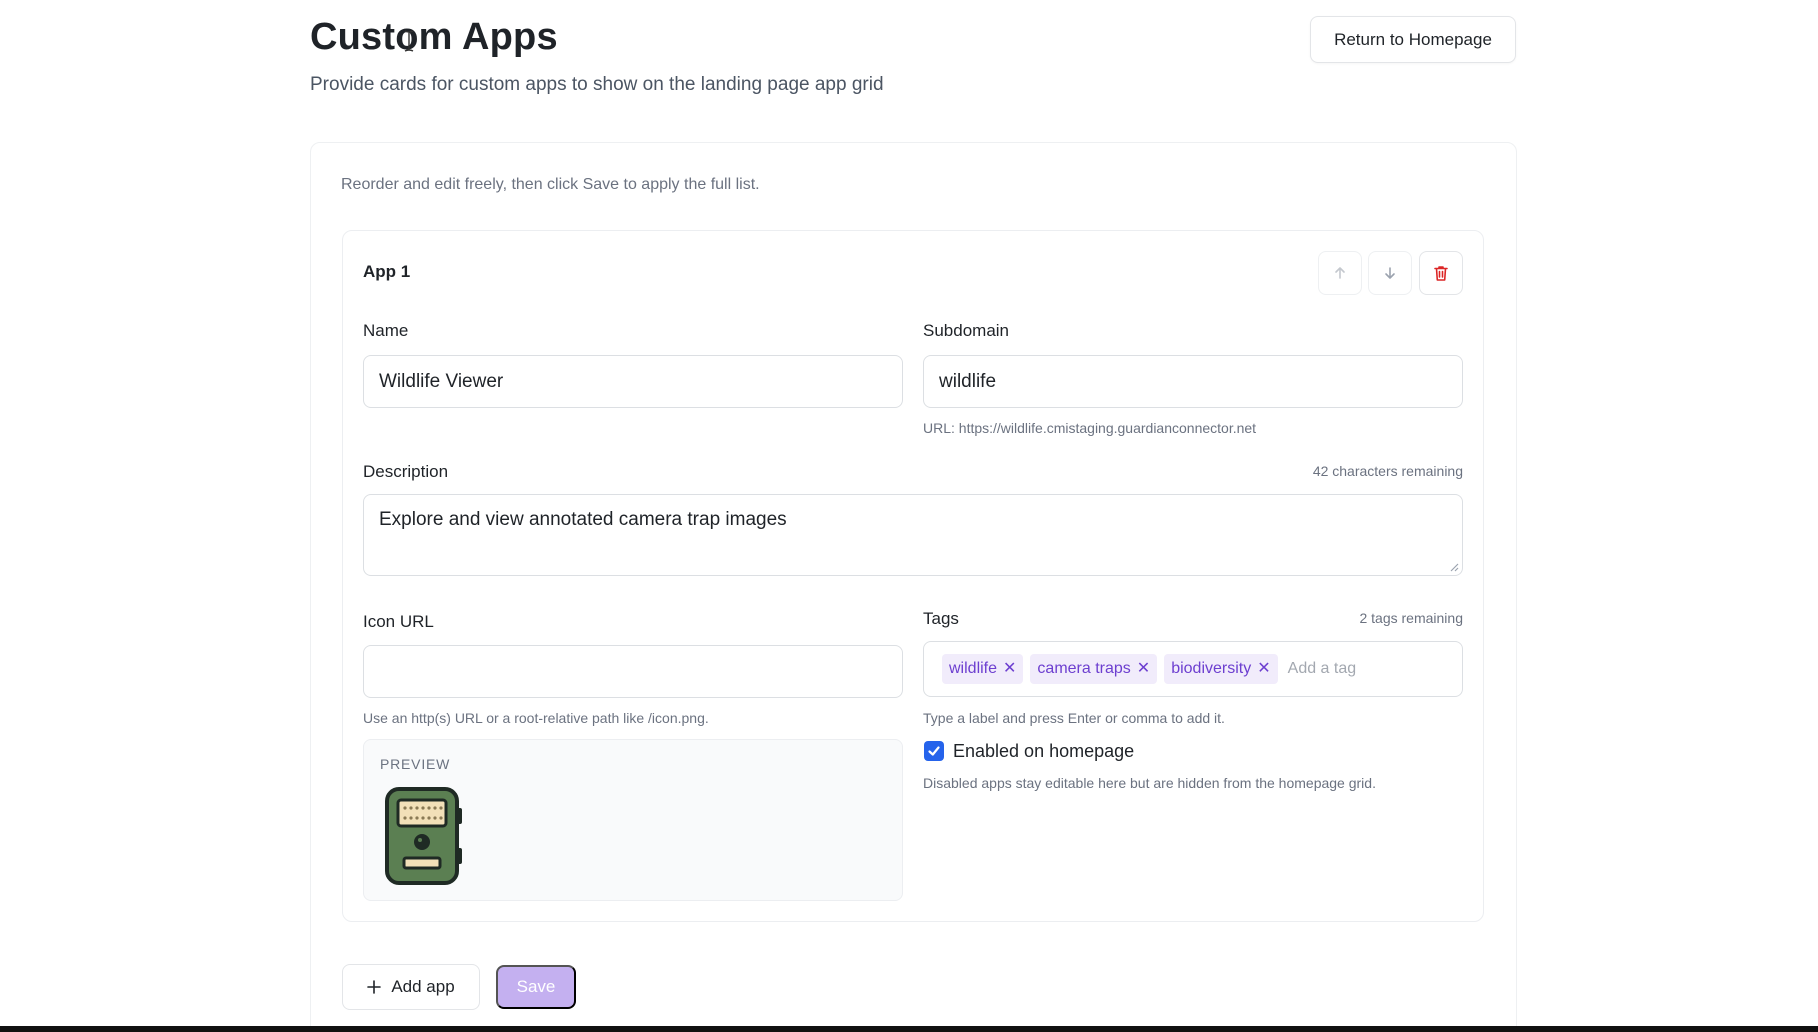 This screenshot has width=1818, height=1032. I want to click on description-label: Description, so click(406, 471).